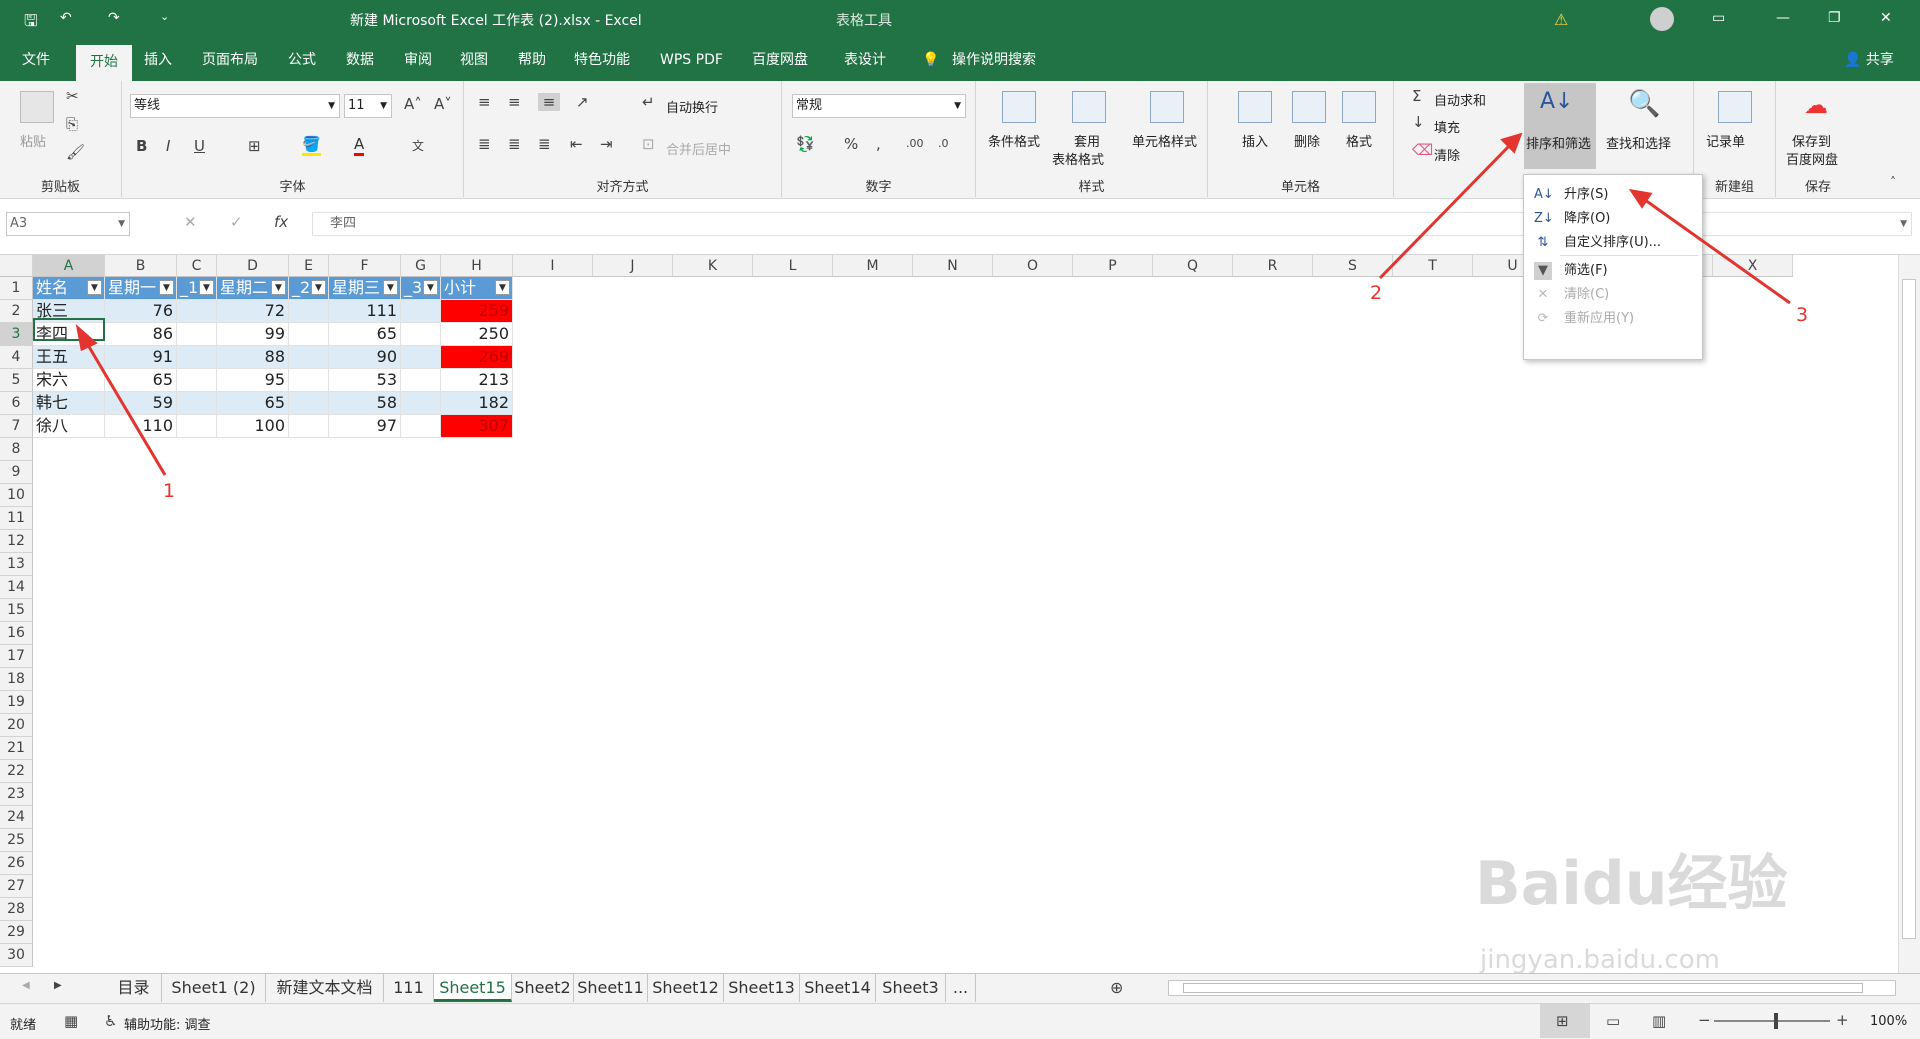 The image size is (1920, 1039). Describe the element at coordinates (1523, 988) in the screenshot. I see `horizontal-scroll-thumb` at that location.